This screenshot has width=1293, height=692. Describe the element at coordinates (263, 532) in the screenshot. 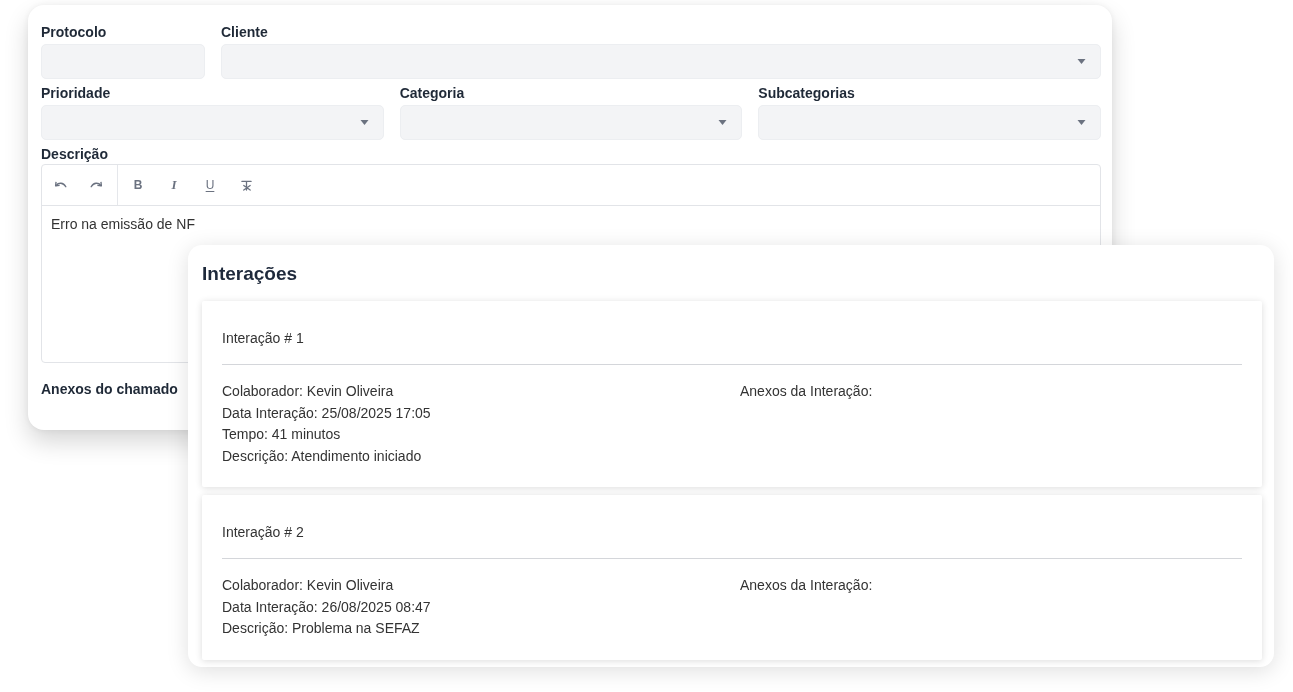

I see `interaction-title: Interação # 2` at that location.